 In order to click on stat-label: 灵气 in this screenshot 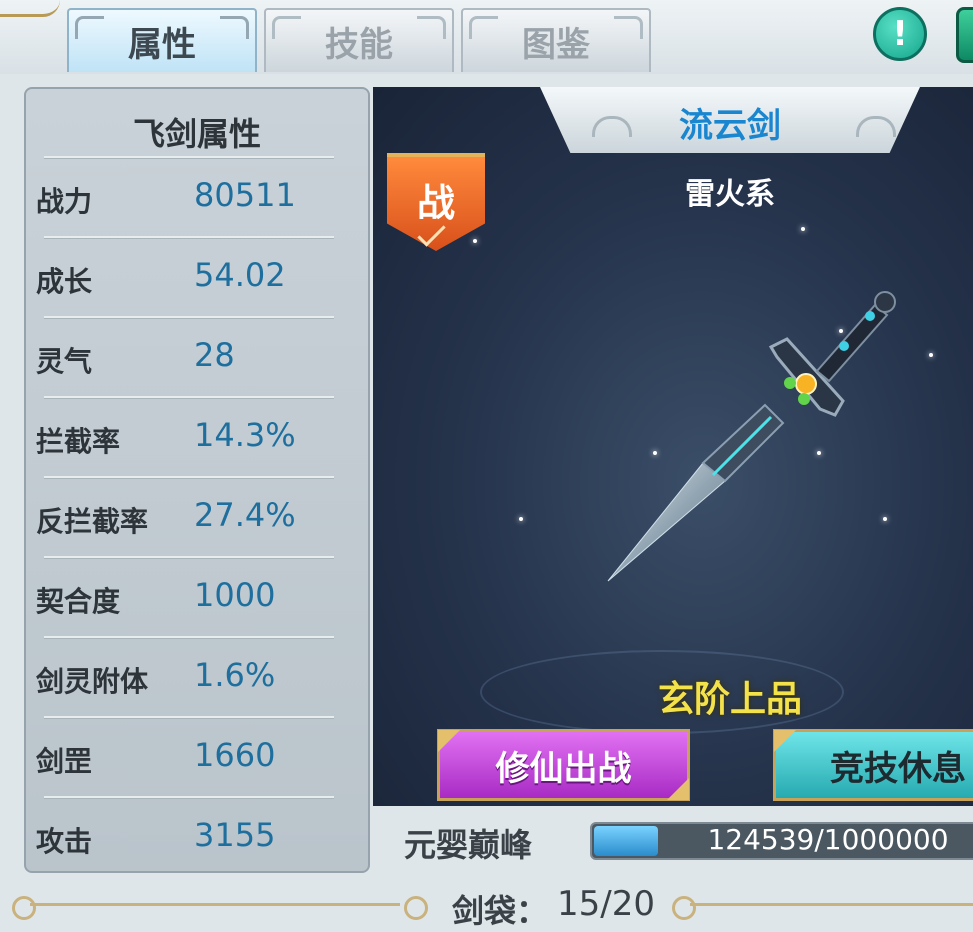, I will do `click(64, 361)`.